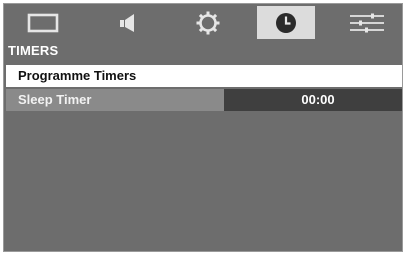 The height and width of the screenshot is (255, 407). I want to click on options-icon, so click(367, 22).